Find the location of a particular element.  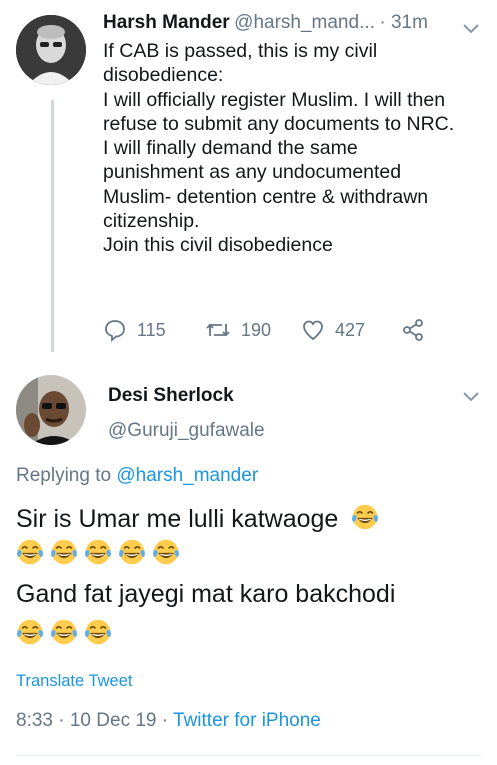

reply-text: Gand fat jayegi mat karo bakchodi is located at coordinates (206, 594).